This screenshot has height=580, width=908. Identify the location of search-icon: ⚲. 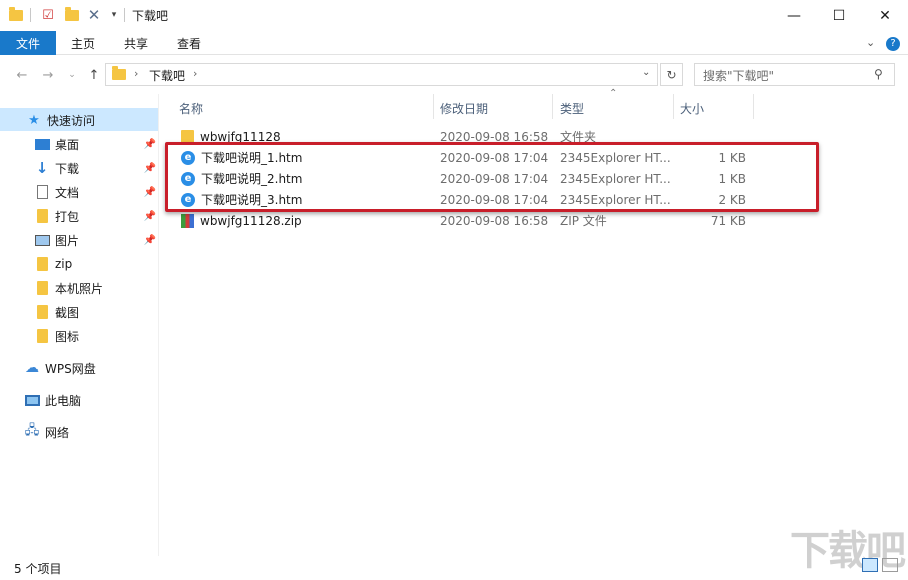
(878, 74).